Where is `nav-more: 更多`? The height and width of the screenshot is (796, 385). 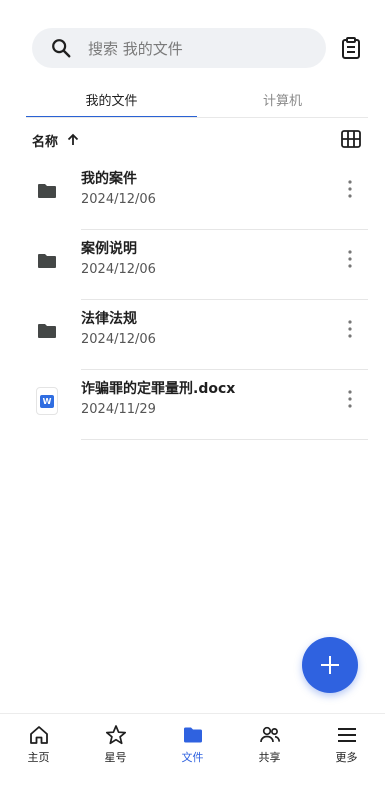
nav-more: 更多 is located at coordinates (346, 740).